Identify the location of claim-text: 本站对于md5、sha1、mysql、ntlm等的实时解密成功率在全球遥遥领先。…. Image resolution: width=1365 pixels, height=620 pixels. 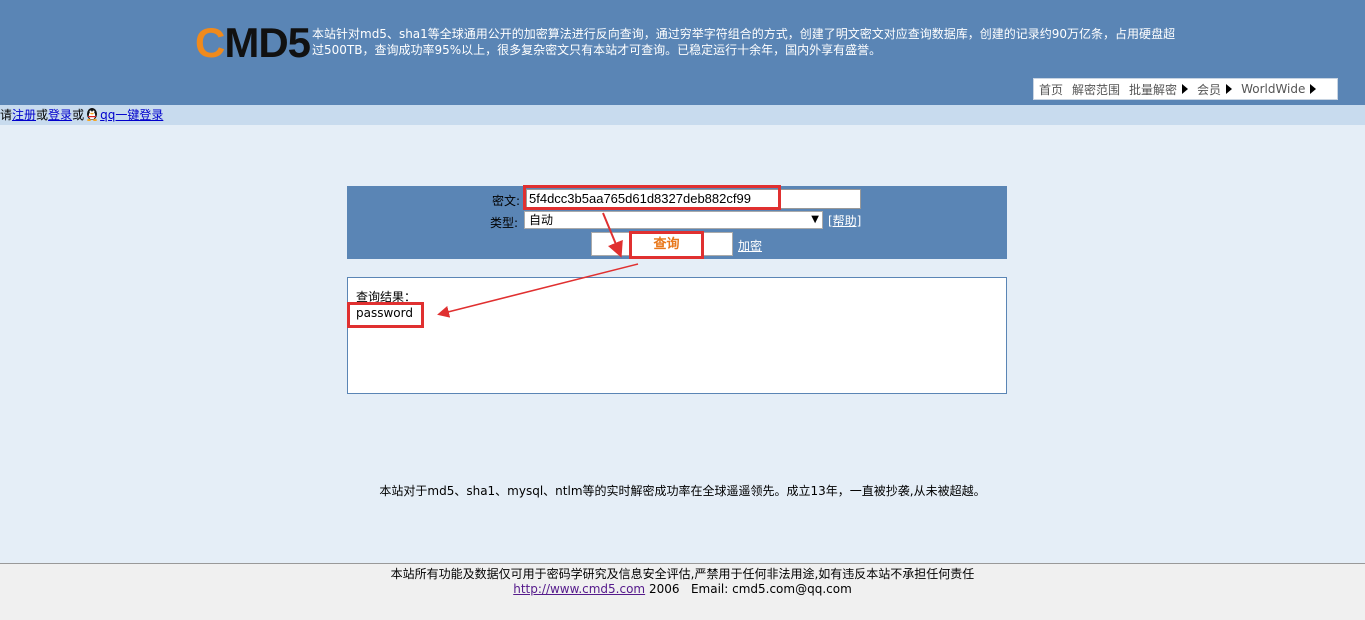
(682, 491).